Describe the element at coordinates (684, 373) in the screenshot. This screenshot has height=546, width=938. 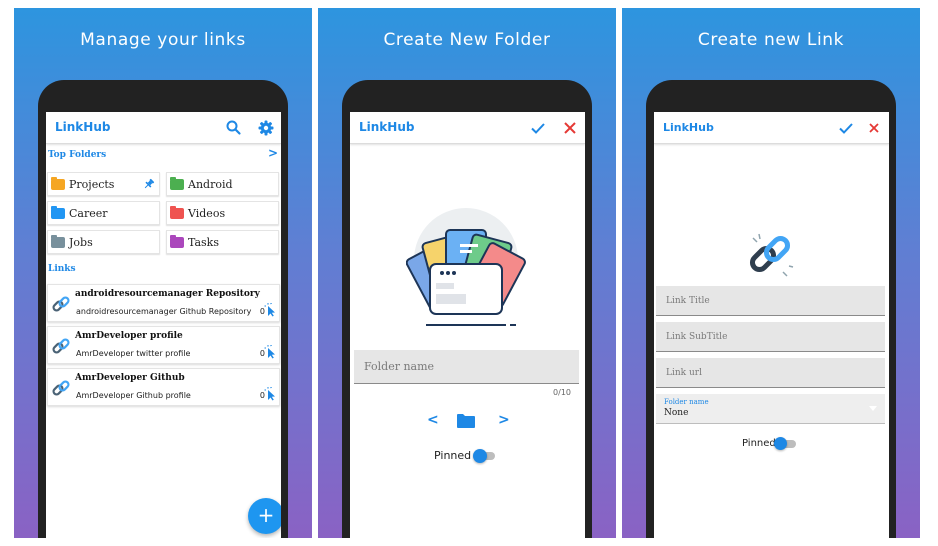
I see `link-url-placeholder: Link url` at that location.